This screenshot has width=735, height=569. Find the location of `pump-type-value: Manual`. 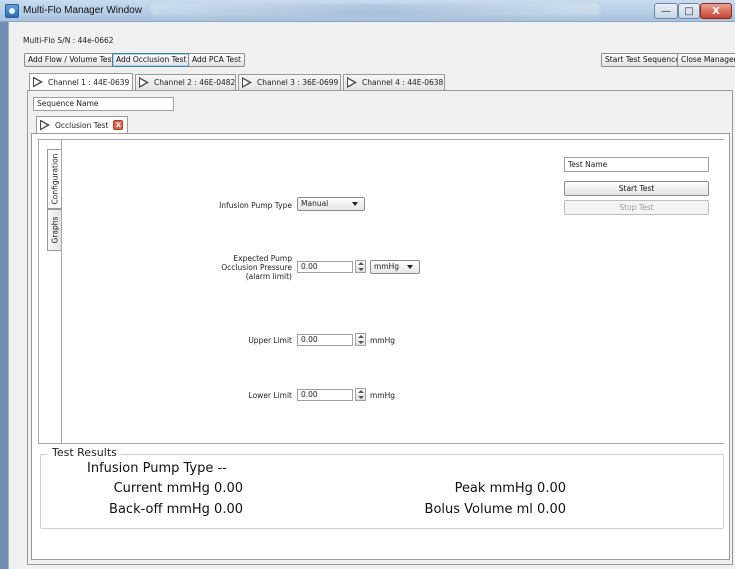

pump-type-value: Manual is located at coordinates (315, 203).